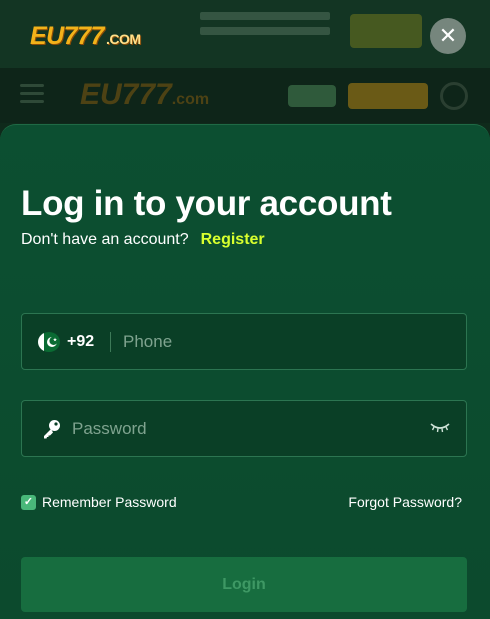 The width and height of the screenshot is (490, 619). I want to click on pakistan-flag-icon, so click(49, 342).